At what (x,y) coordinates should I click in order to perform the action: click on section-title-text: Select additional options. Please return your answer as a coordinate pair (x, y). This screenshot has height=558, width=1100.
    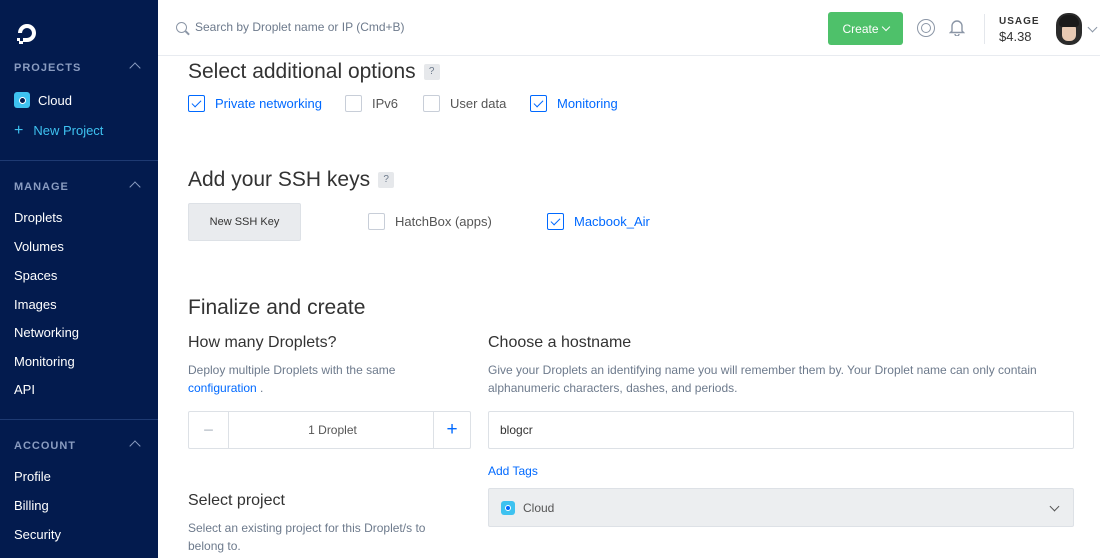
    Looking at the image, I should click on (302, 71).